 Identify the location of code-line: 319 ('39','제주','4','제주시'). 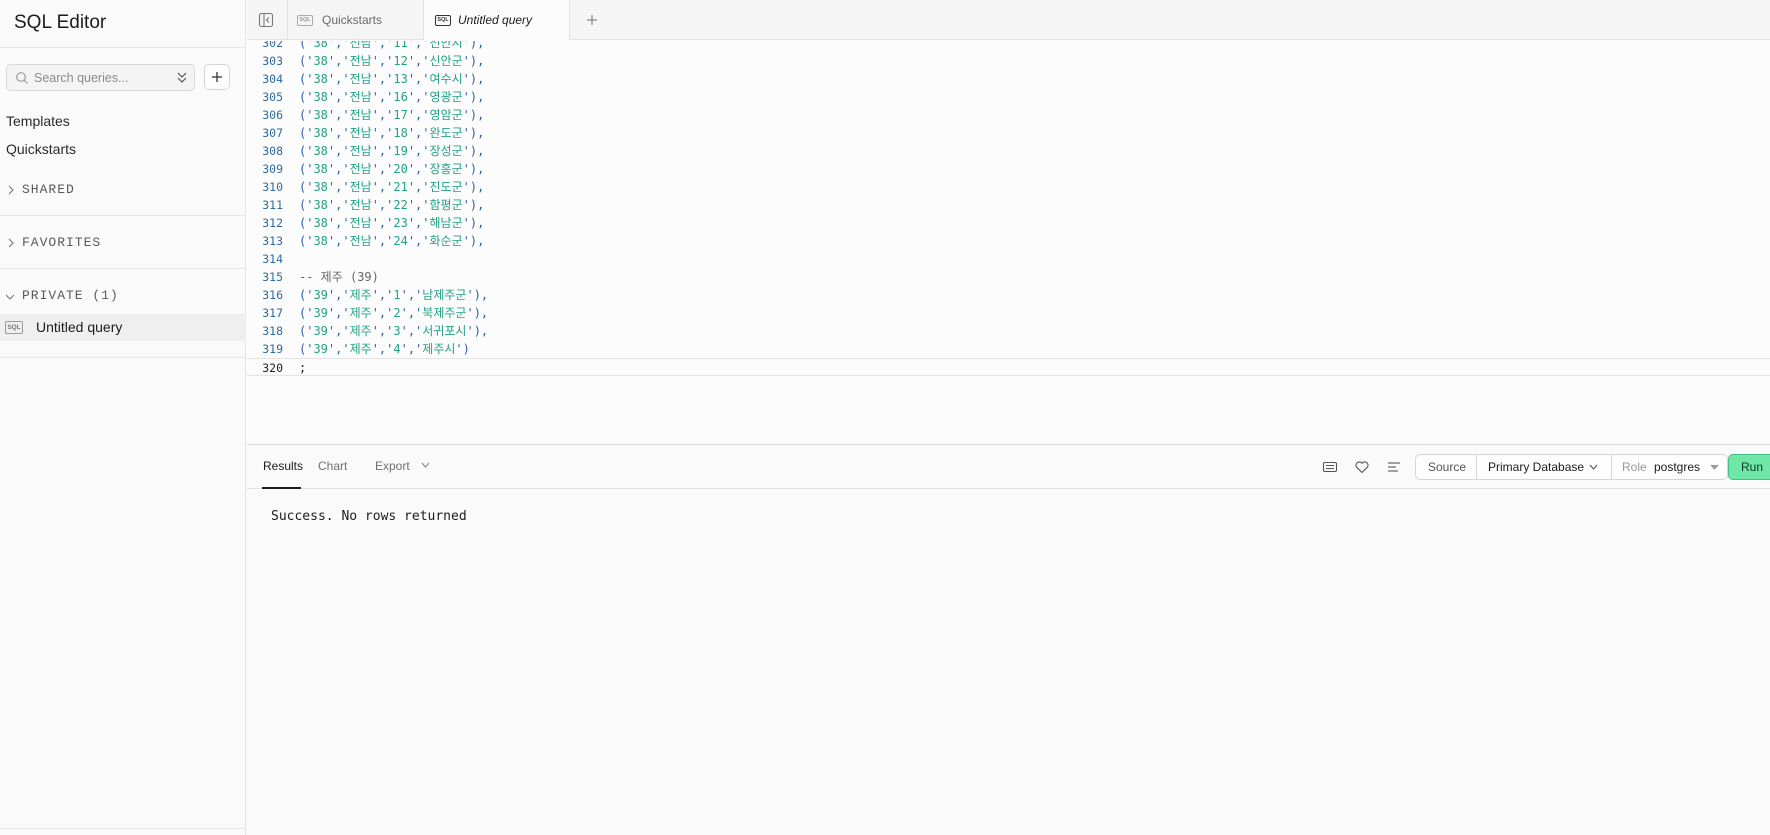
(1008, 349).